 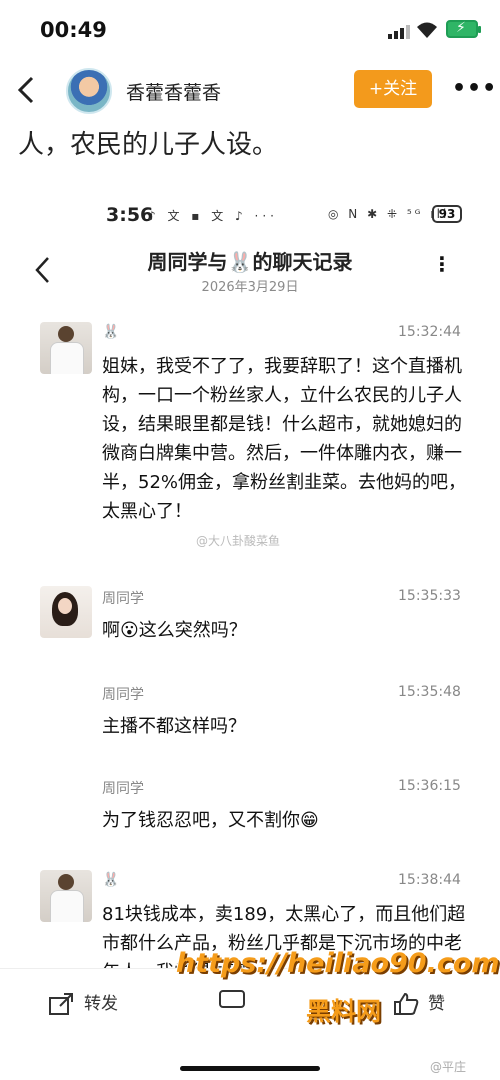 I want to click on follow-button: +关注, so click(x=393, y=89).